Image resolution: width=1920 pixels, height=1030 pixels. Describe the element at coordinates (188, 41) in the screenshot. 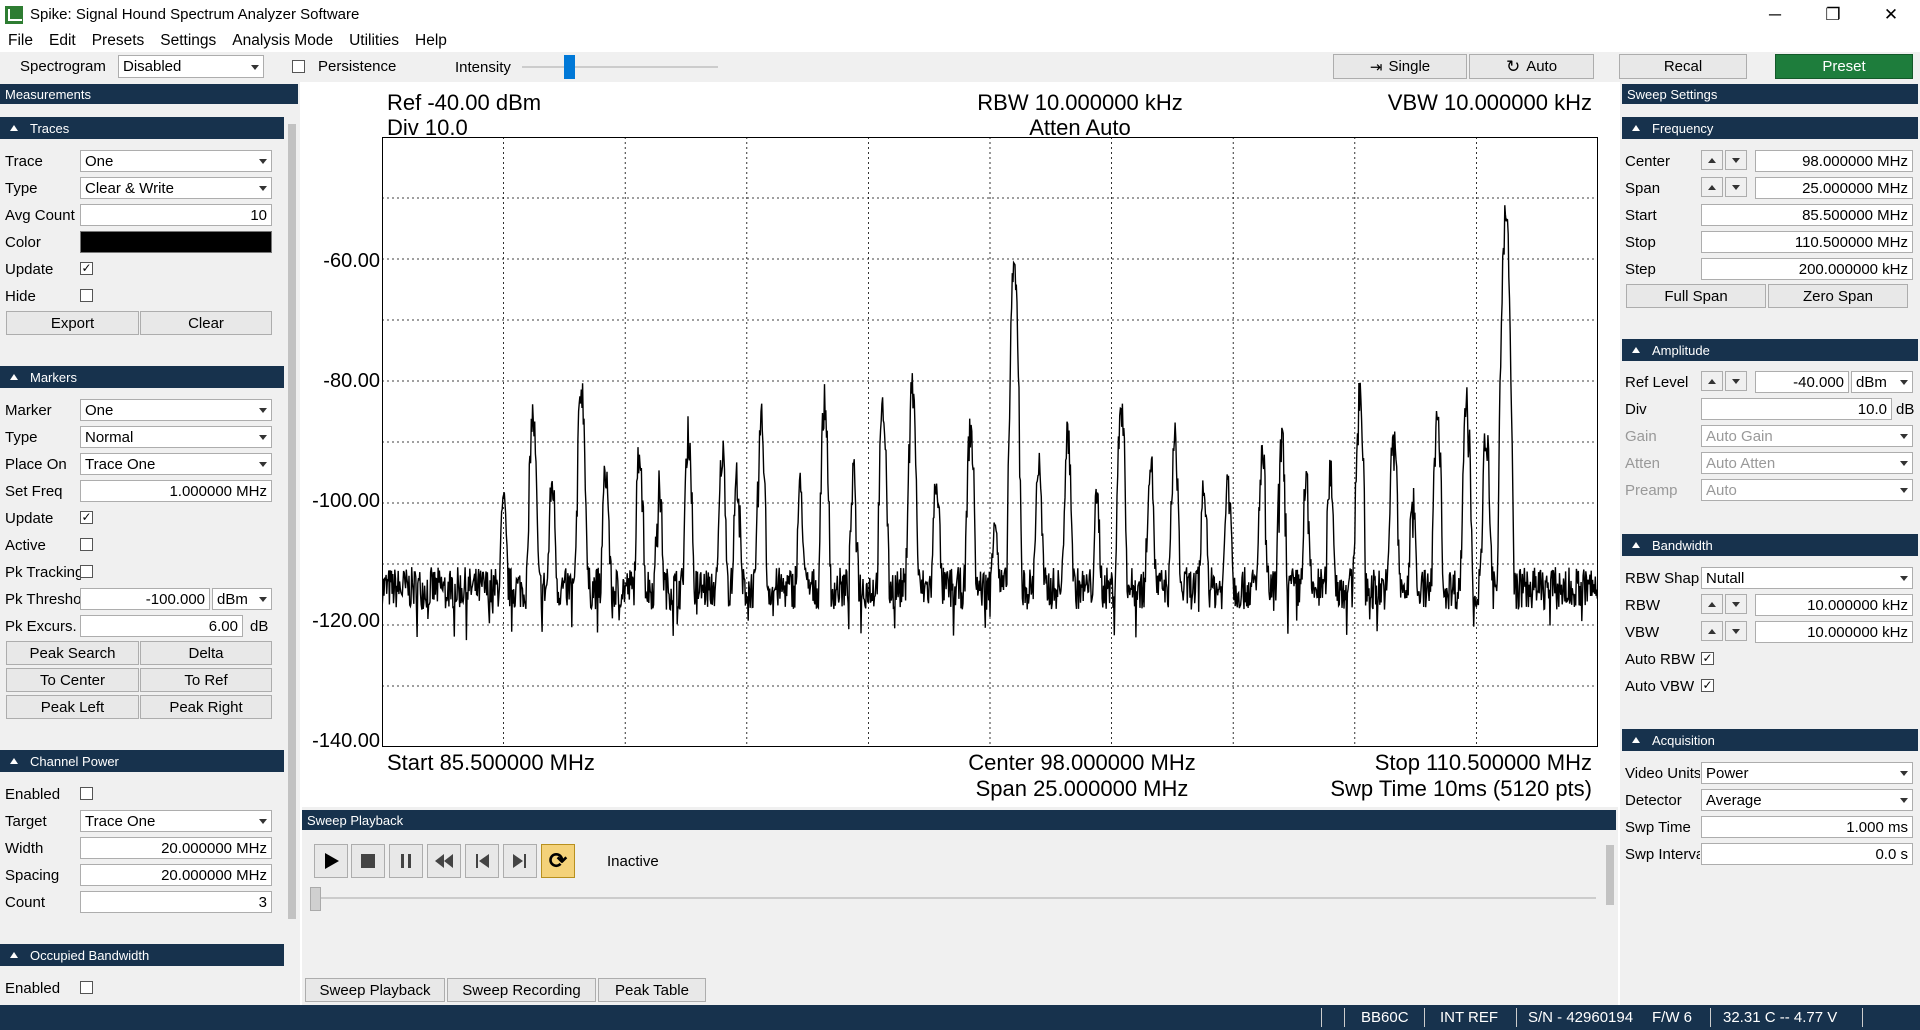

I see `menu-settings: Settings` at that location.